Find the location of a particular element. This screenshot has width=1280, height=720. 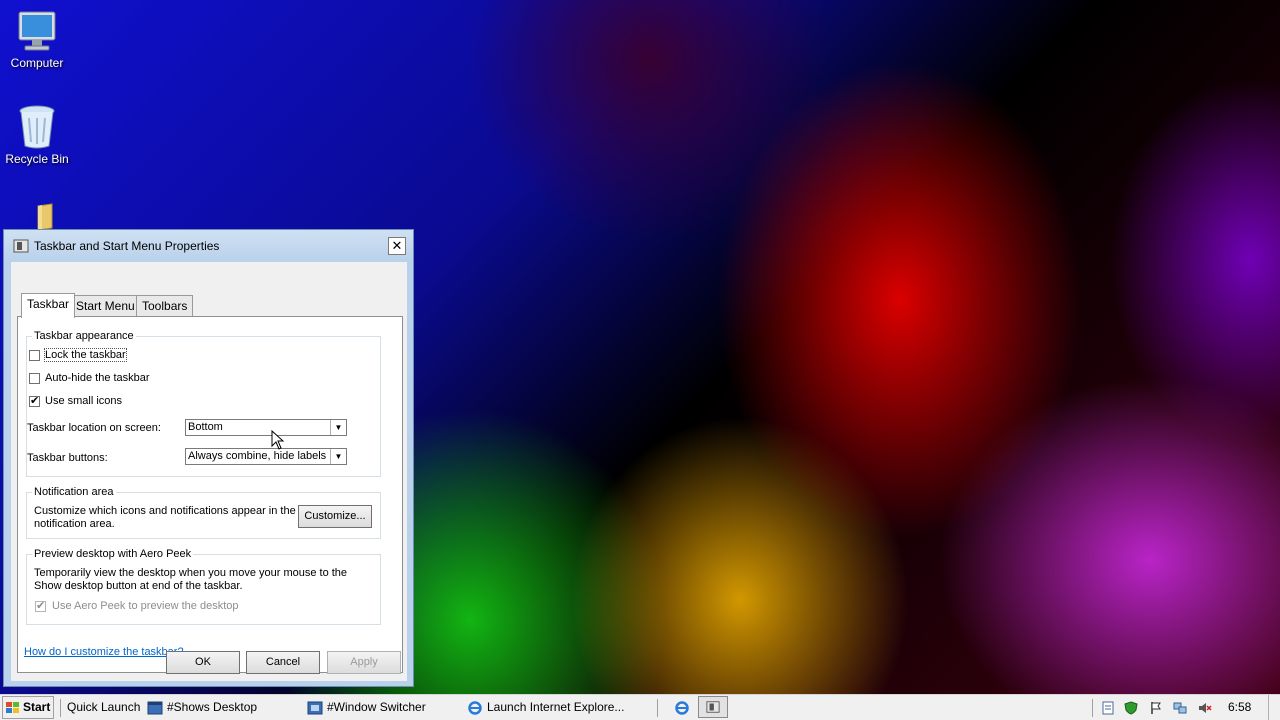

tab-start-menu: Start Menu is located at coordinates (105, 305).